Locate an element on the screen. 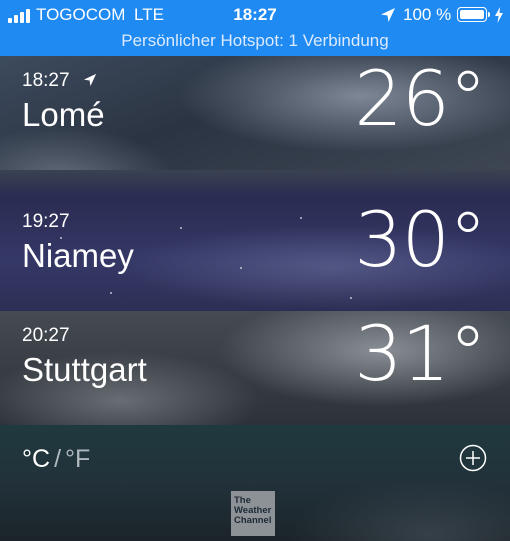 The image size is (510, 541). battery-percentage: 100 % is located at coordinates (427, 14).